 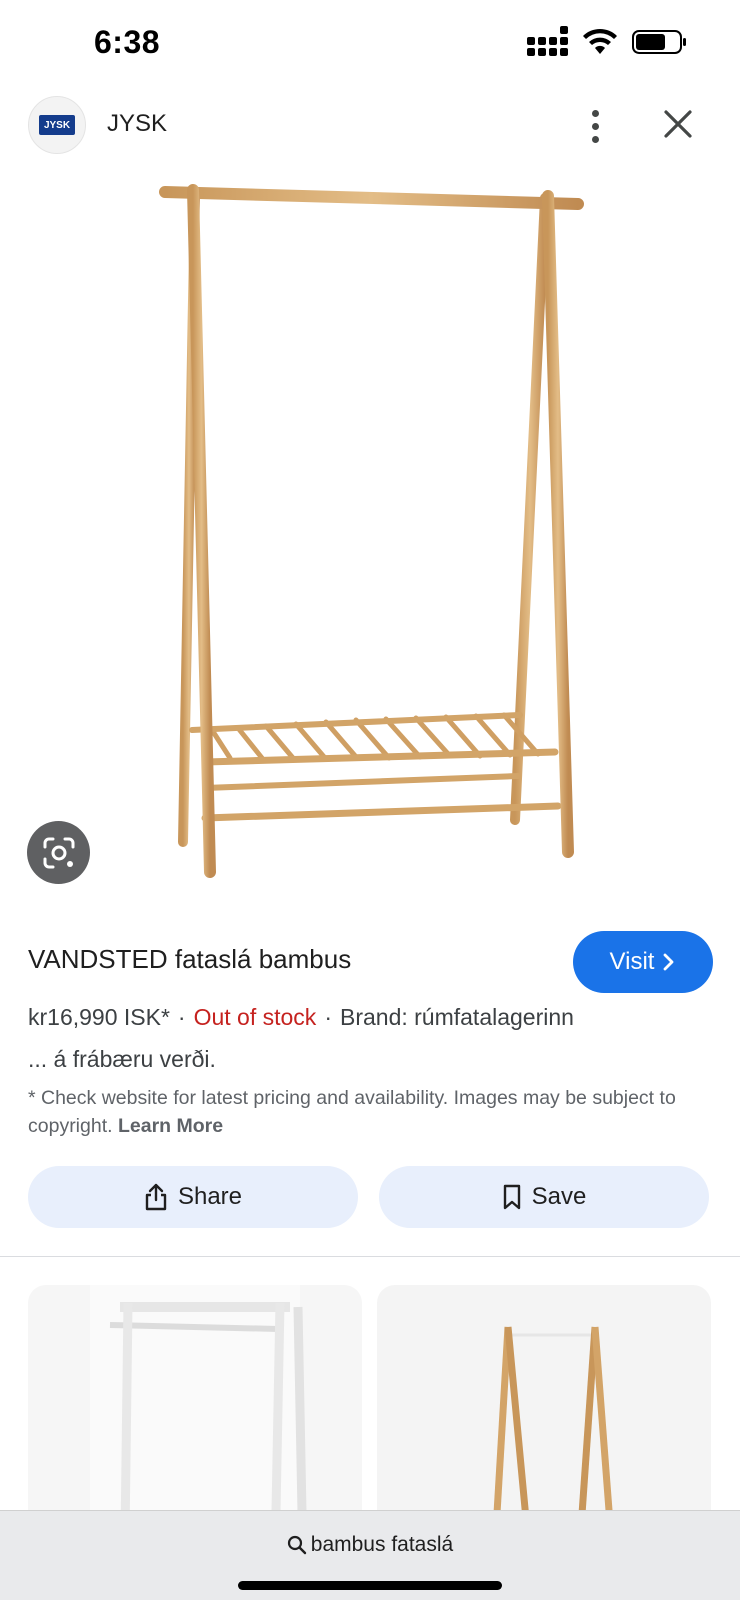 I want to click on share-button: Share, so click(x=193, y=1197).